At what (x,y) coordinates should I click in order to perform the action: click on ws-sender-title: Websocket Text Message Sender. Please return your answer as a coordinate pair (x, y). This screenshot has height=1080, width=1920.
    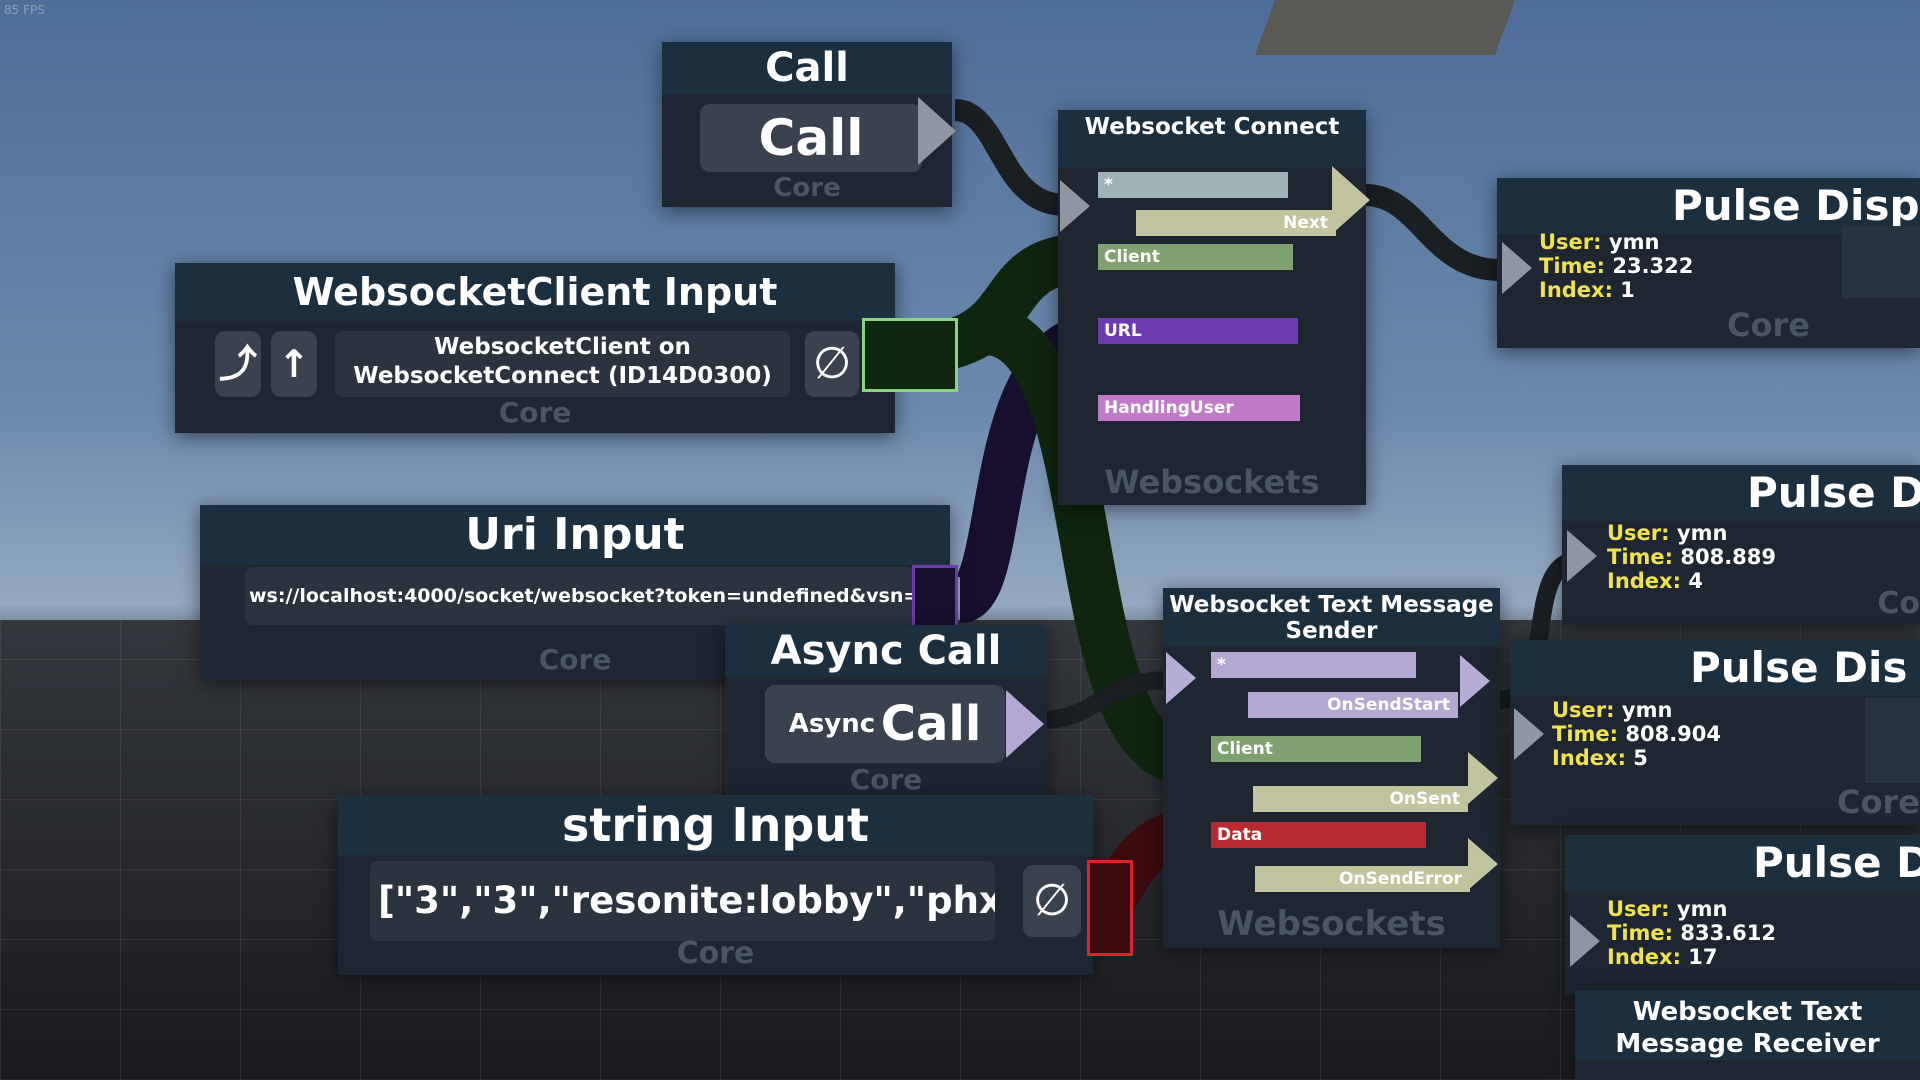
    Looking at the image, I should click on (1331, 617).